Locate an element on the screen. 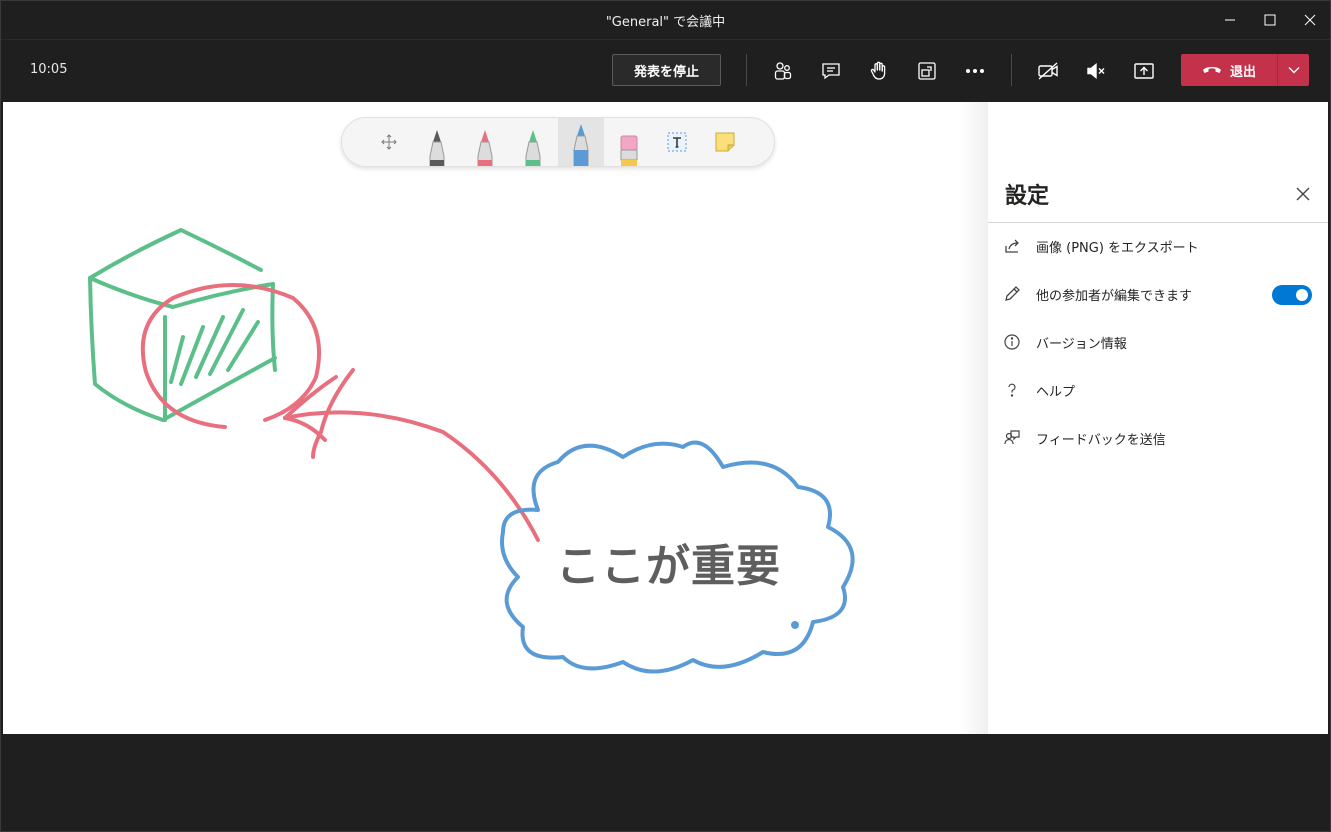 This screenshot has height=832, width=1331. move-icon is located at coordinates (389, 142).